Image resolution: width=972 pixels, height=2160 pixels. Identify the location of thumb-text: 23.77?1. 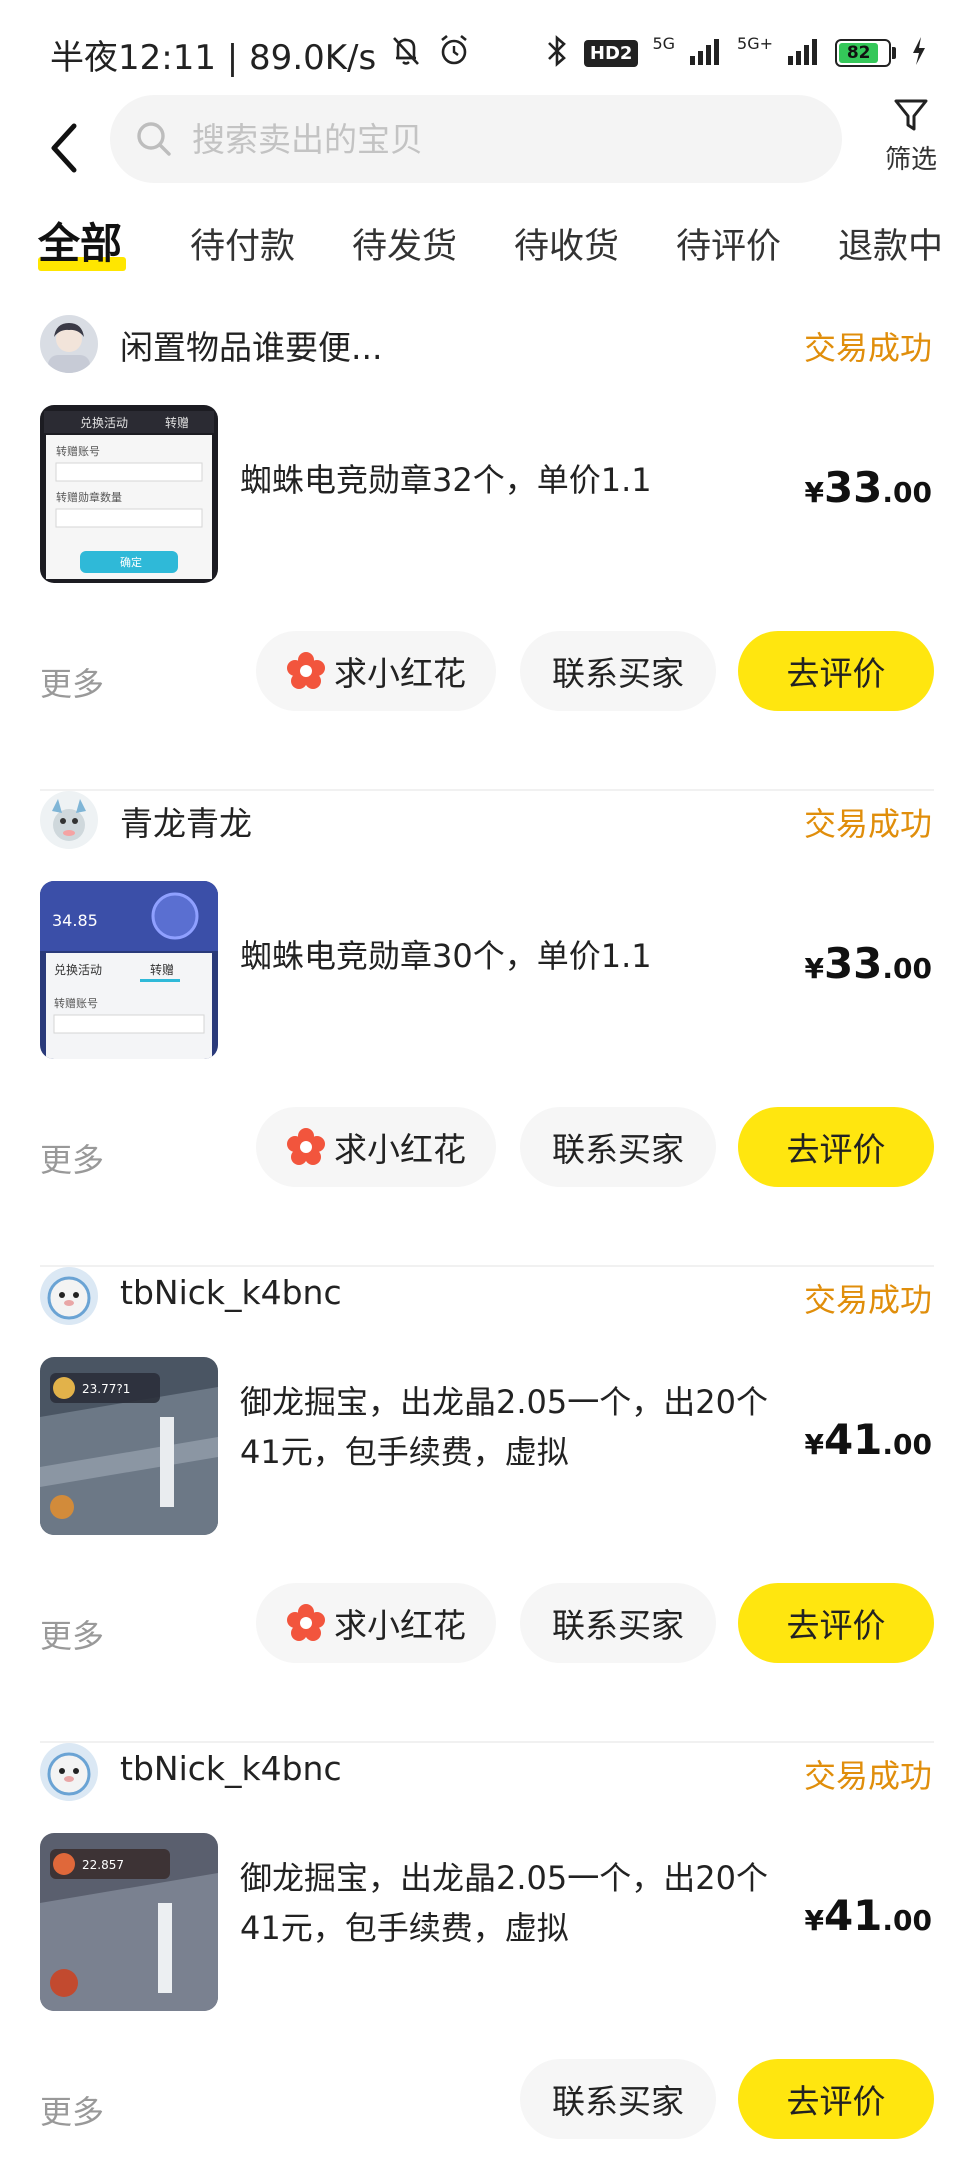
(106, 1389).